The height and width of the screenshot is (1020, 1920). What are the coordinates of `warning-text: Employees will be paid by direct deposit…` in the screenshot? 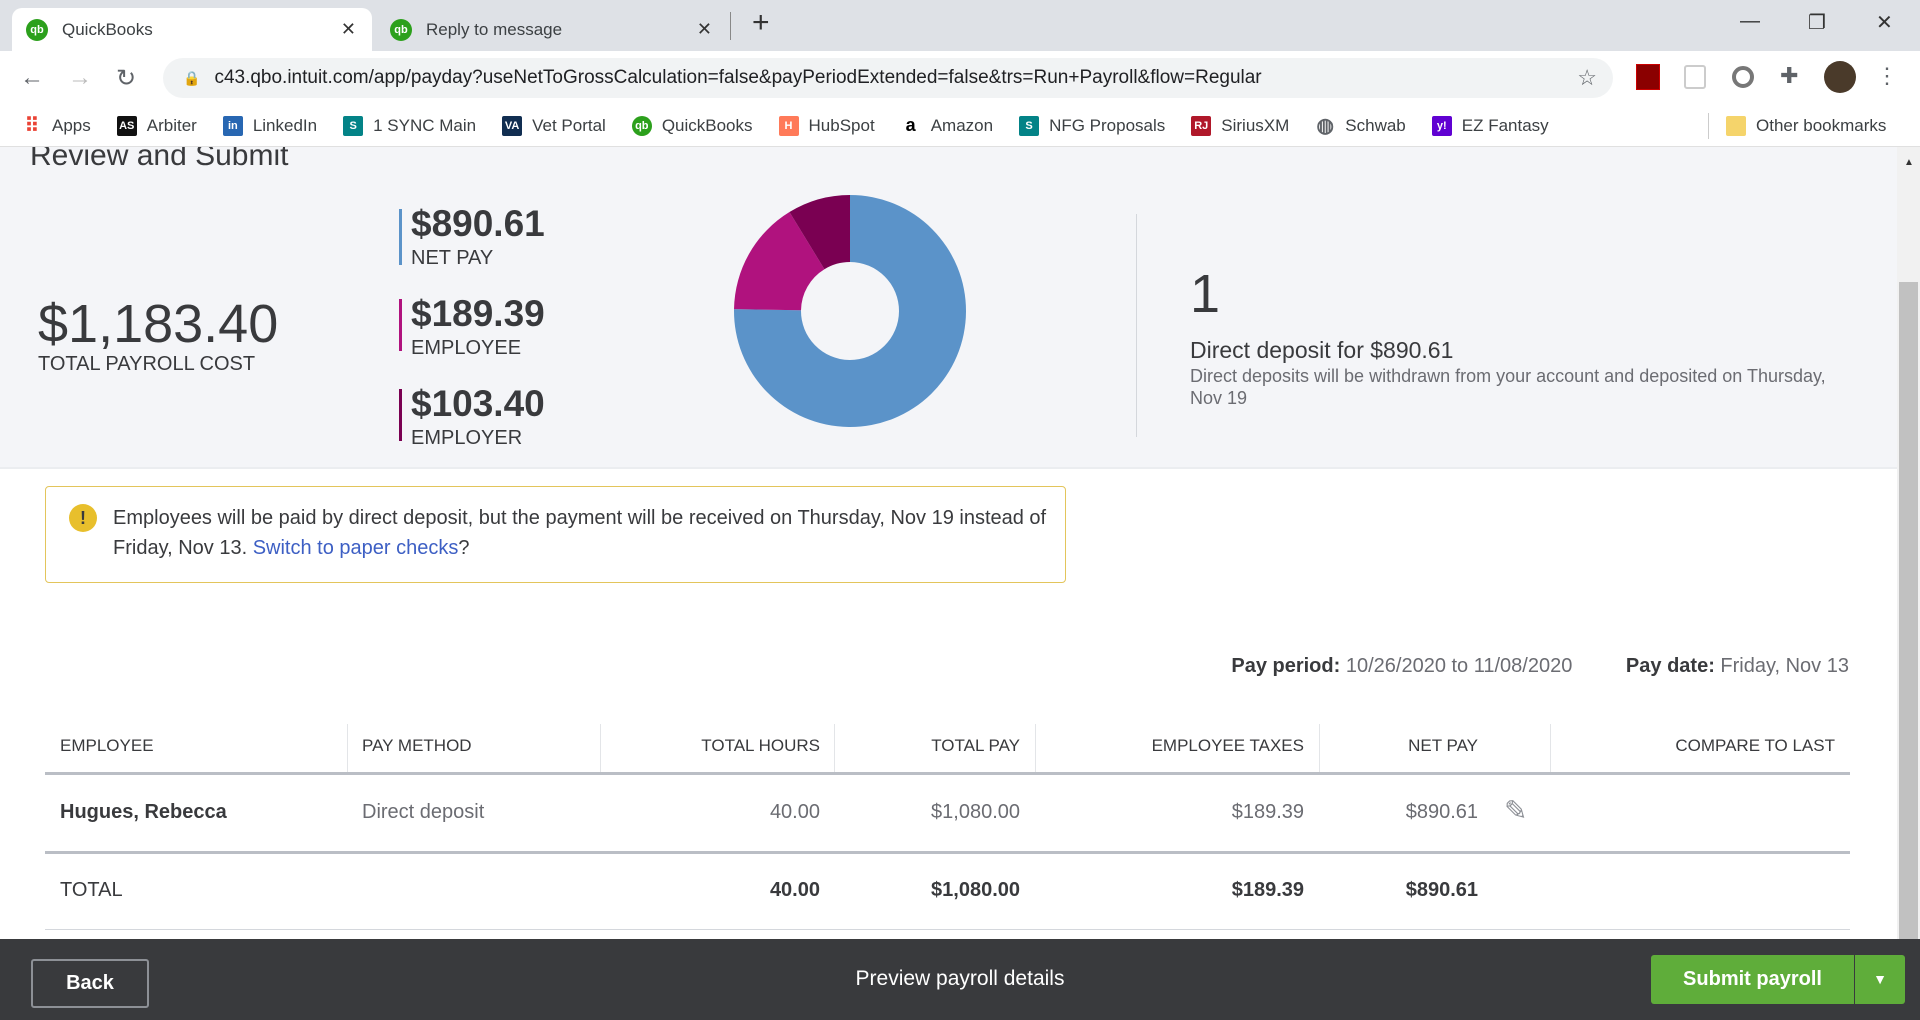 It's located at (583, 533).